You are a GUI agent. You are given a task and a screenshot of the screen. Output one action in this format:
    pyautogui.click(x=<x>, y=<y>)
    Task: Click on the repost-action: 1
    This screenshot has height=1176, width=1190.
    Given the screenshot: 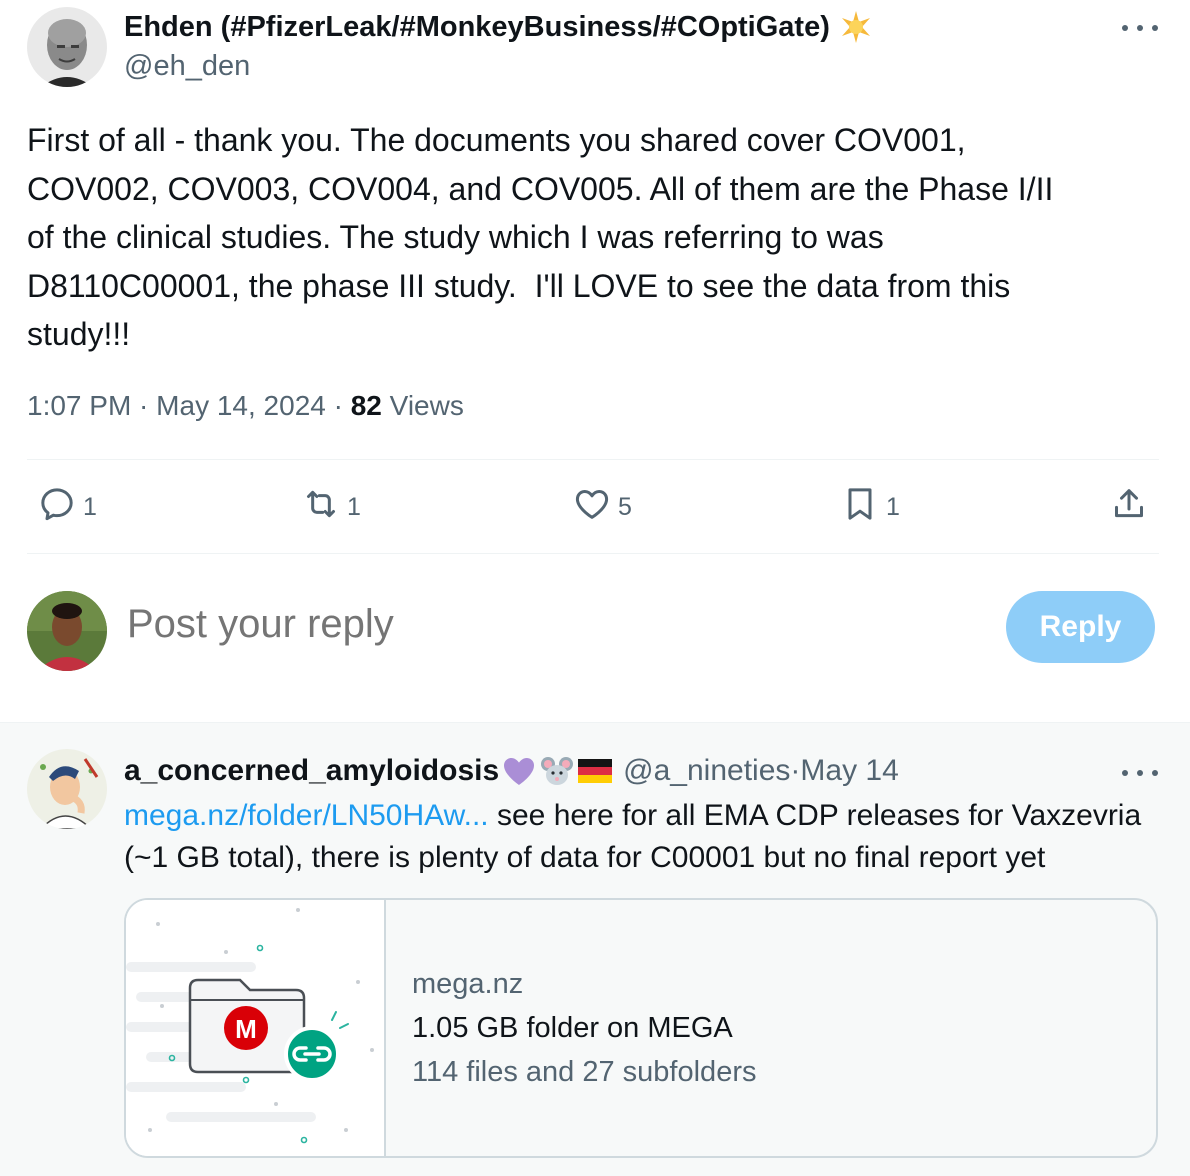 What is the action you would take?
    pyautogui.click(x=331, y=507)
    